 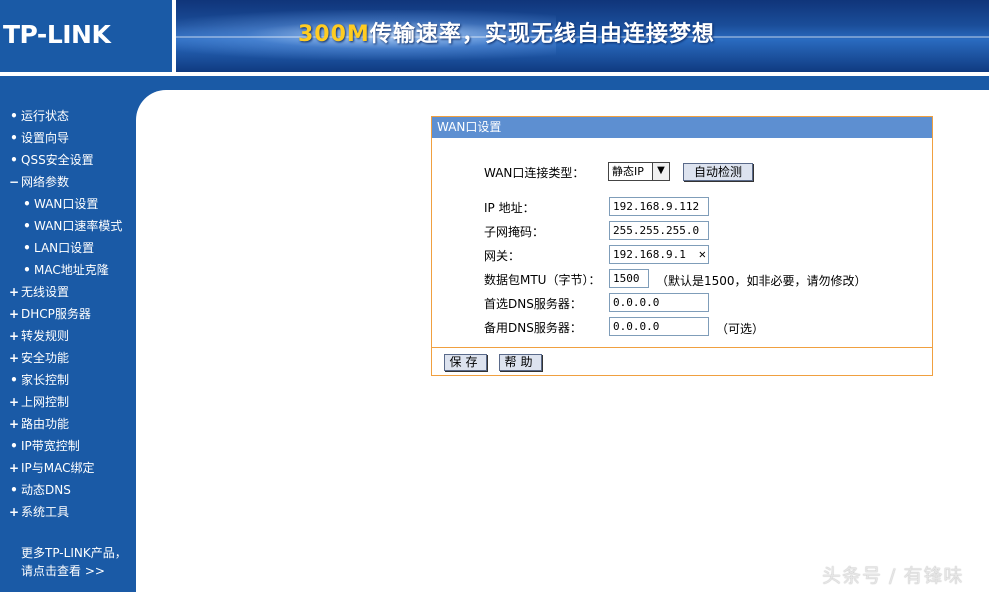 What do you see at coordinates (57, 34) in the screenshot?
I see `tp-link-logo: TP-LINK` at bounding box center [57, 34].